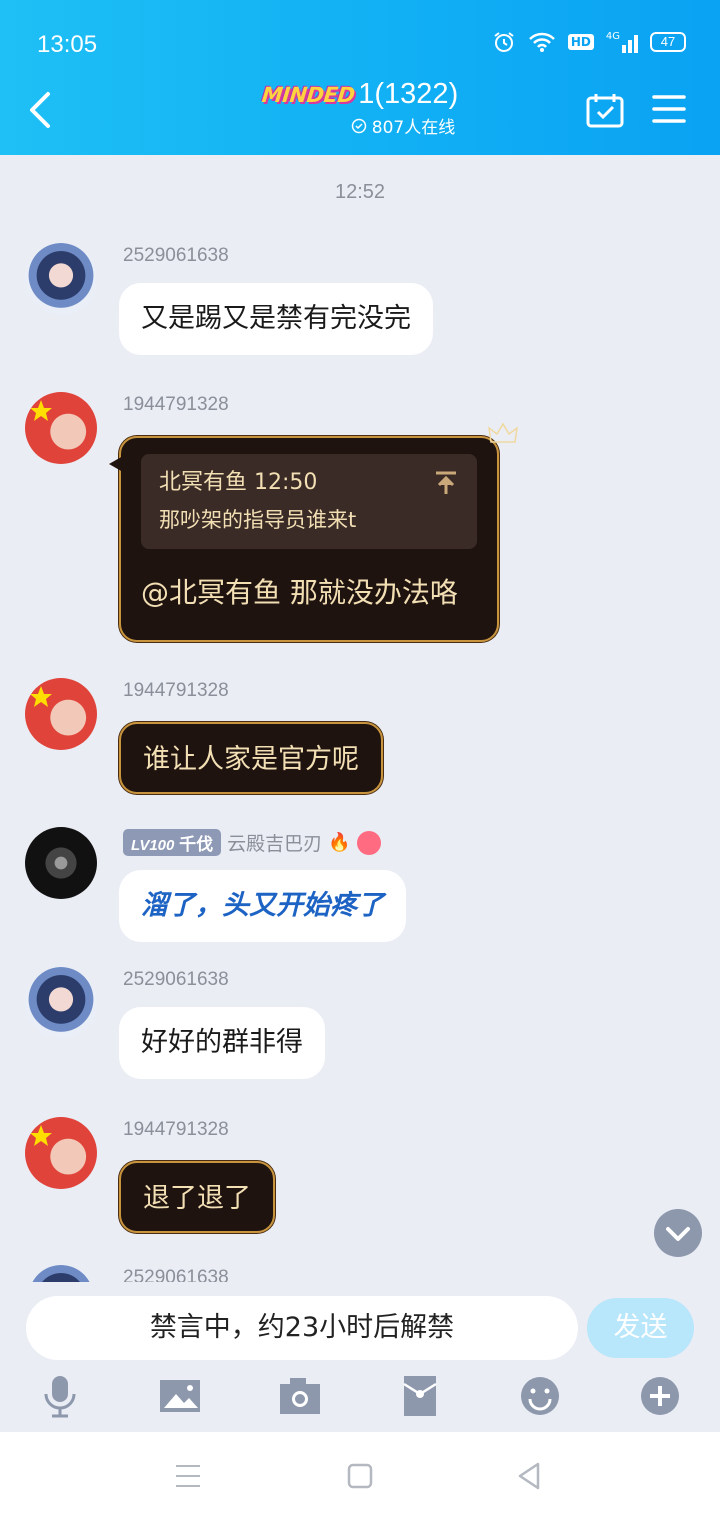 This screenshot has height=1520, width=720. I want to click on message-bubble: 溜了，头又开始疼了, so click(262, 906).